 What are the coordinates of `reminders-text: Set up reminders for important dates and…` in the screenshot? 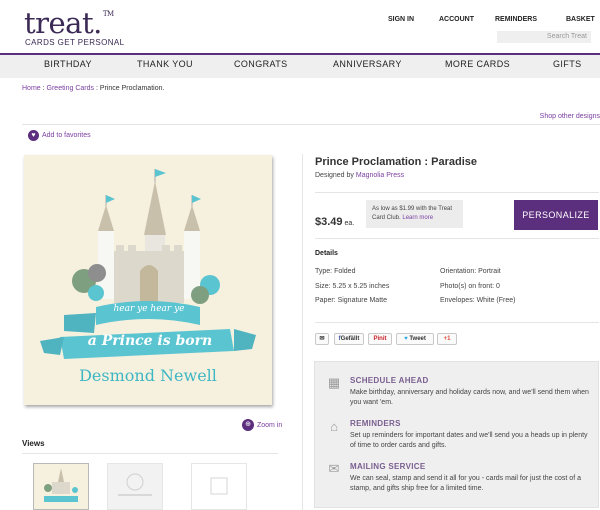 It's located at (469, 440).